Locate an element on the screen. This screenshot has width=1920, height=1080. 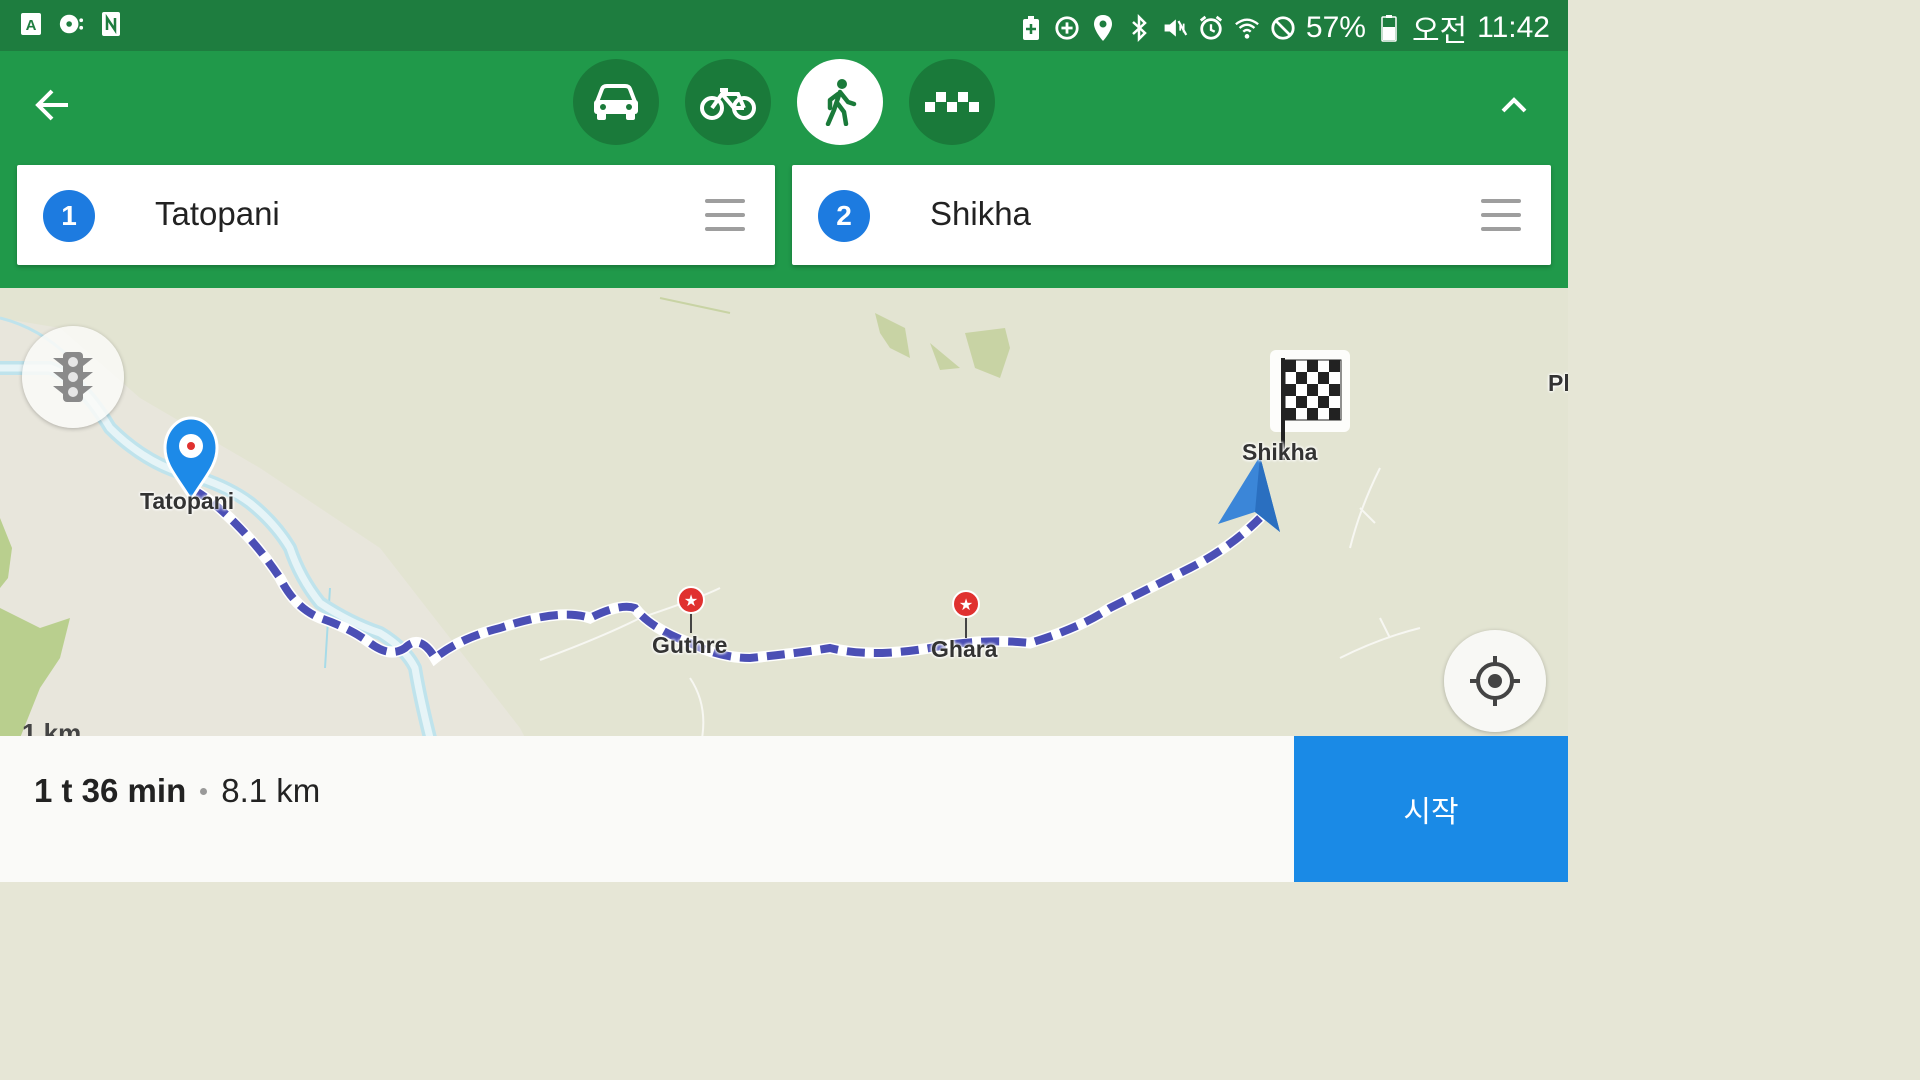
battery-percent: 57% is located at coordinates (1335, 27).